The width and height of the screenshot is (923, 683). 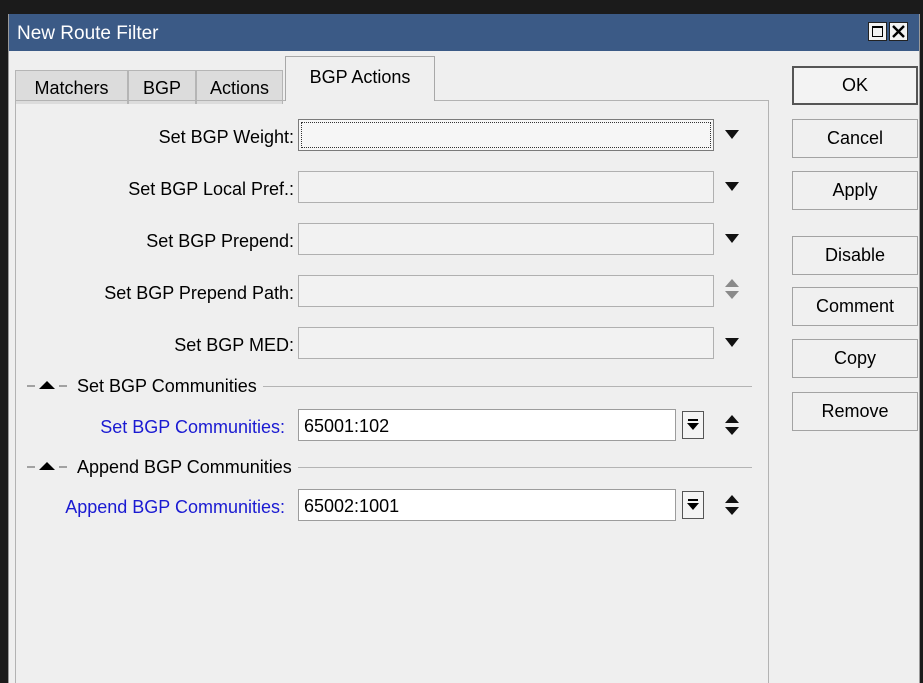 What do you see at coordinates (88, 33) in the screenshot?
I see `window-title: New Route Filter` at bounding box center [88, 33].